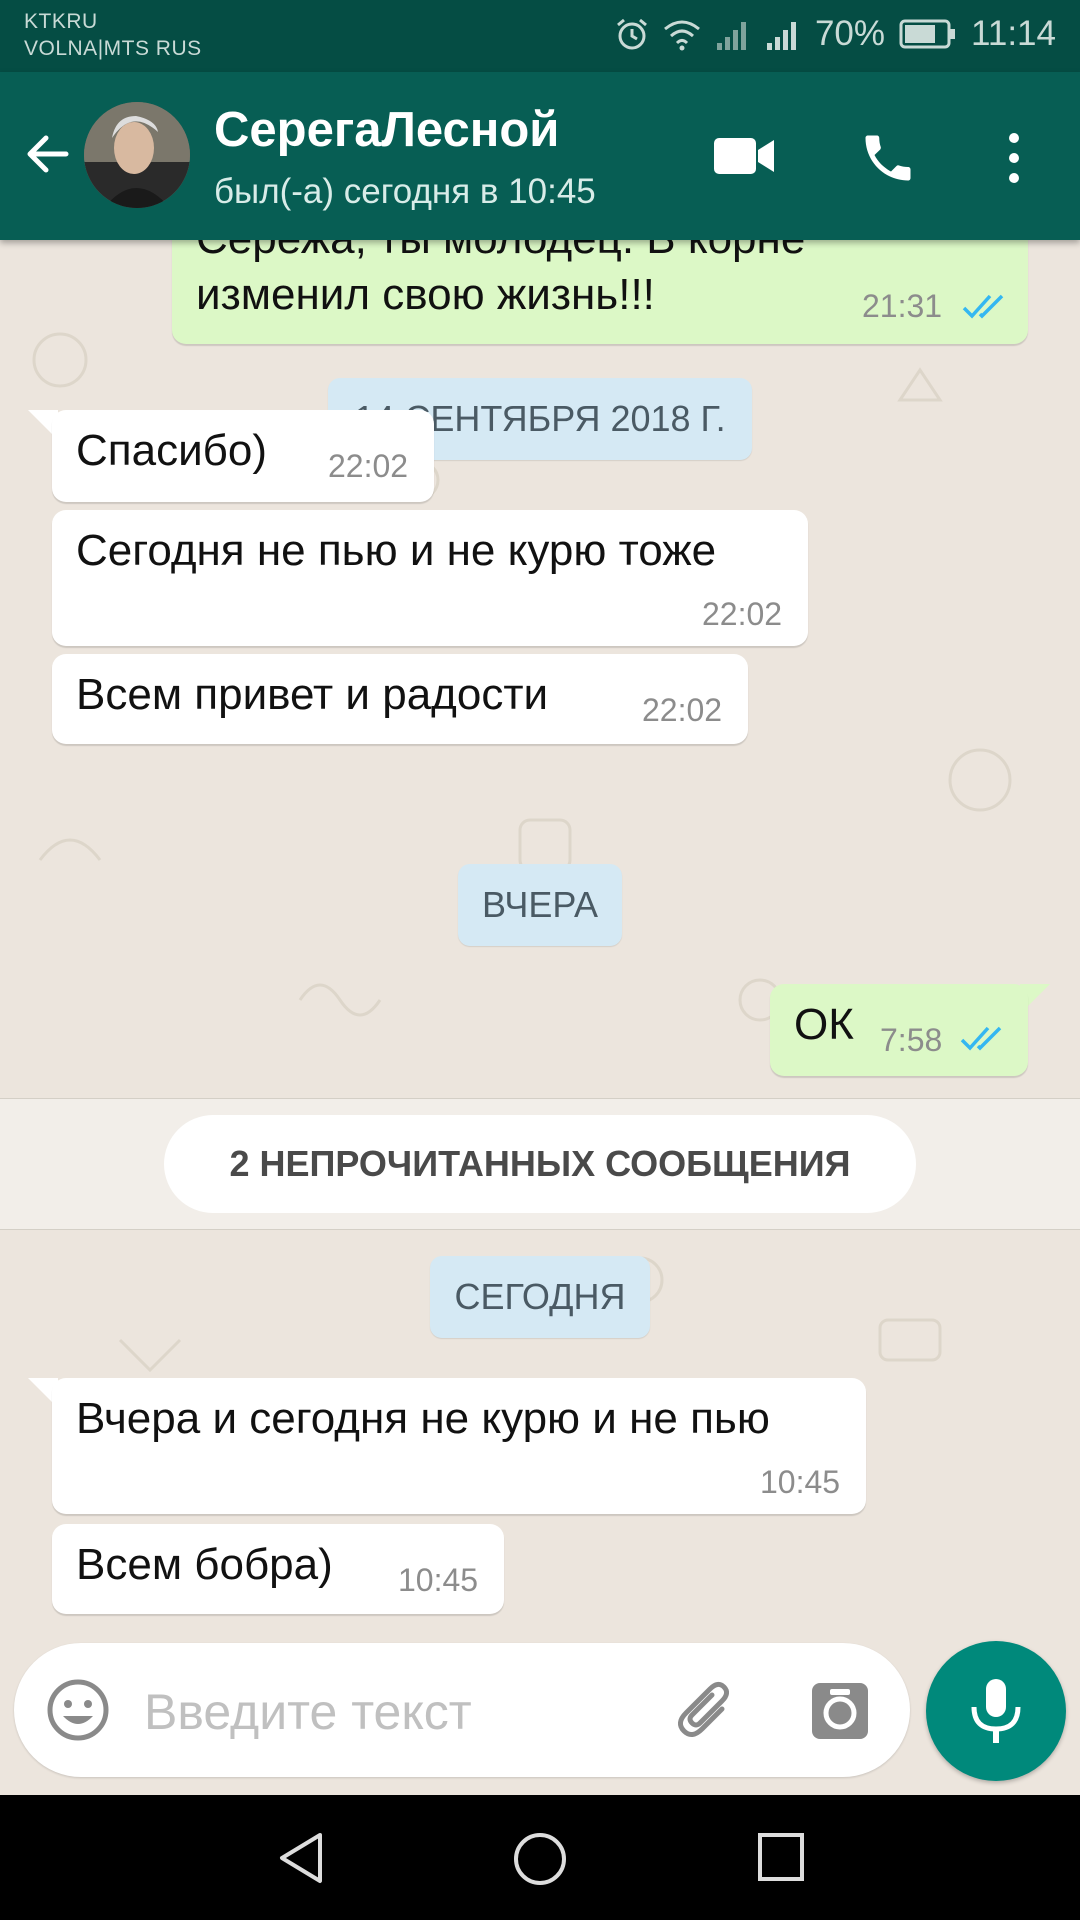 Image resolution: width=1080 pixels, height=1920 pixels. I want to click on incoming-message: Спасибо) 22:02, so click(243, 456).